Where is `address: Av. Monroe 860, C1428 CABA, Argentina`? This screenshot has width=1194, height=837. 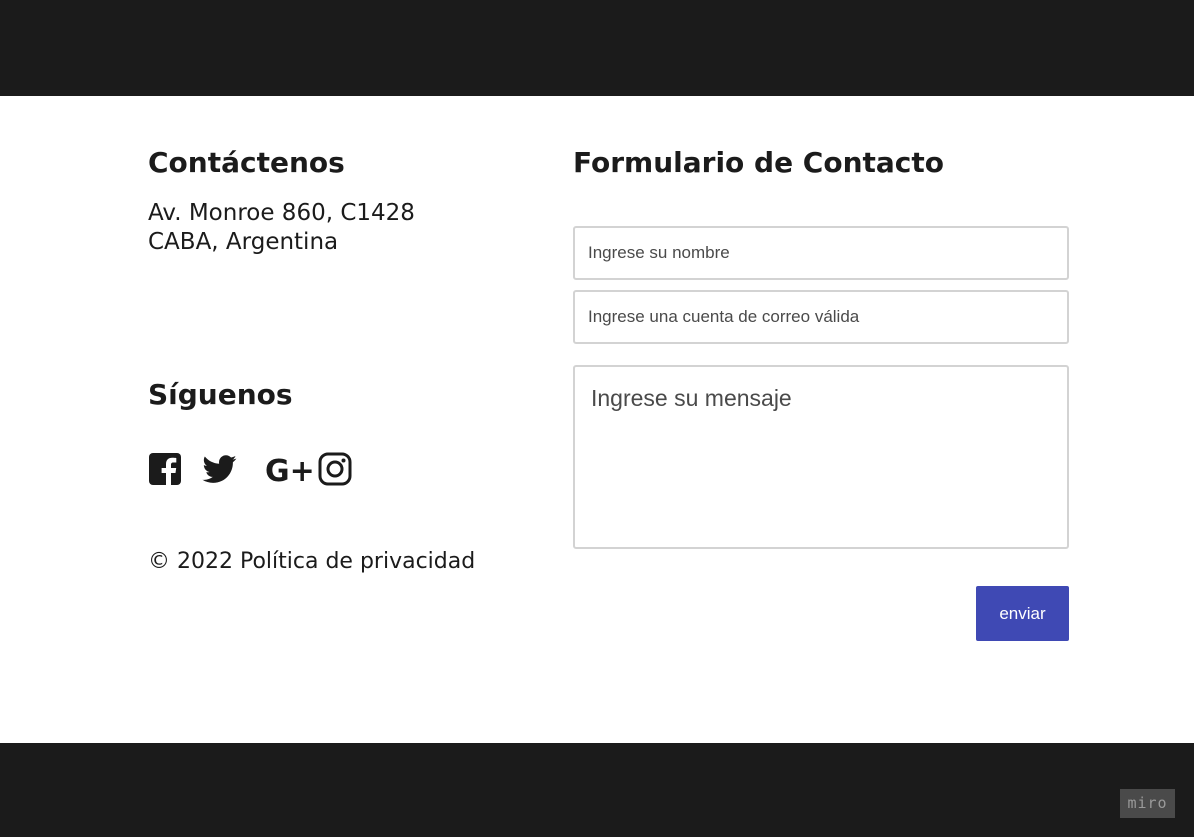 address: Av. Monroe 860, C1428 CABA, Argentina is located at coordinates (281, 228).